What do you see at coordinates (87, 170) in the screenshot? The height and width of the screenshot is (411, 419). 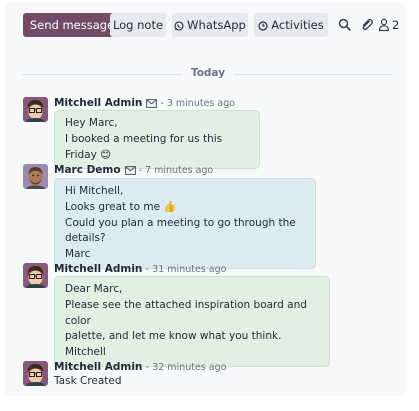 I see `author-name: Marc Demo` at bounding box center [87, 170].